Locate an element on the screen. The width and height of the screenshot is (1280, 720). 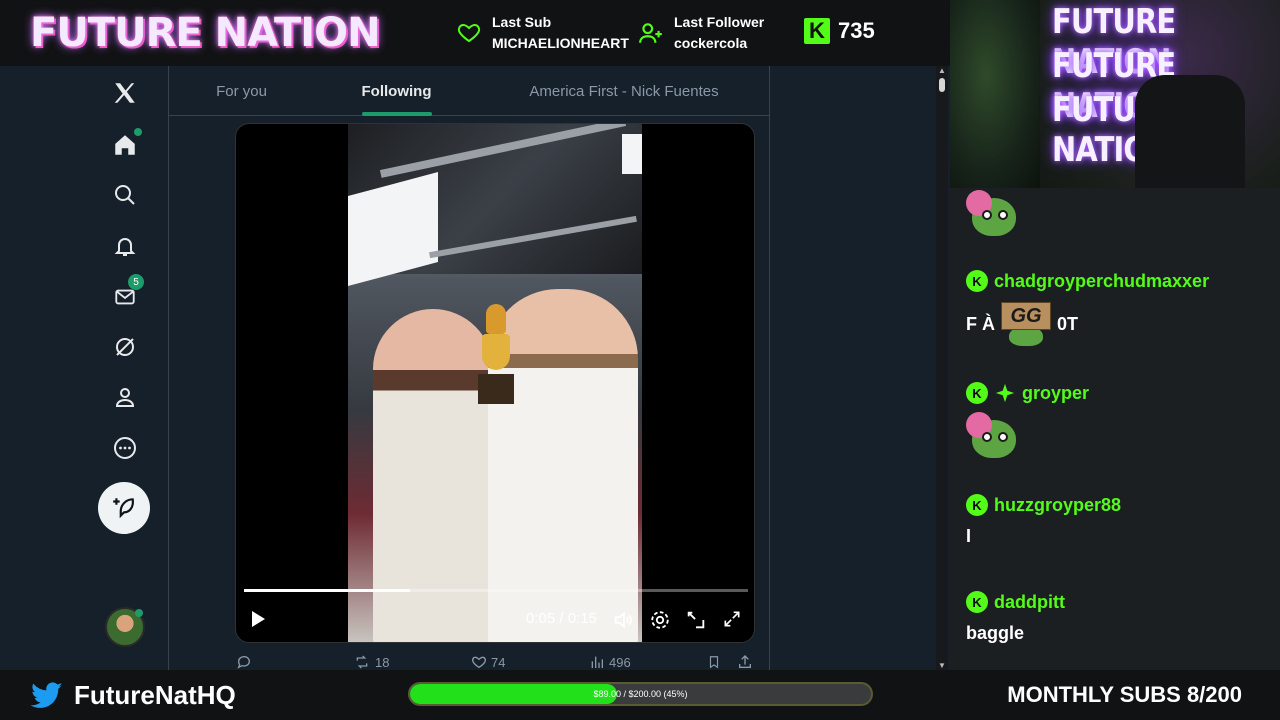
kick-viewer-count: K 735 is located at coordinates (839, 31).